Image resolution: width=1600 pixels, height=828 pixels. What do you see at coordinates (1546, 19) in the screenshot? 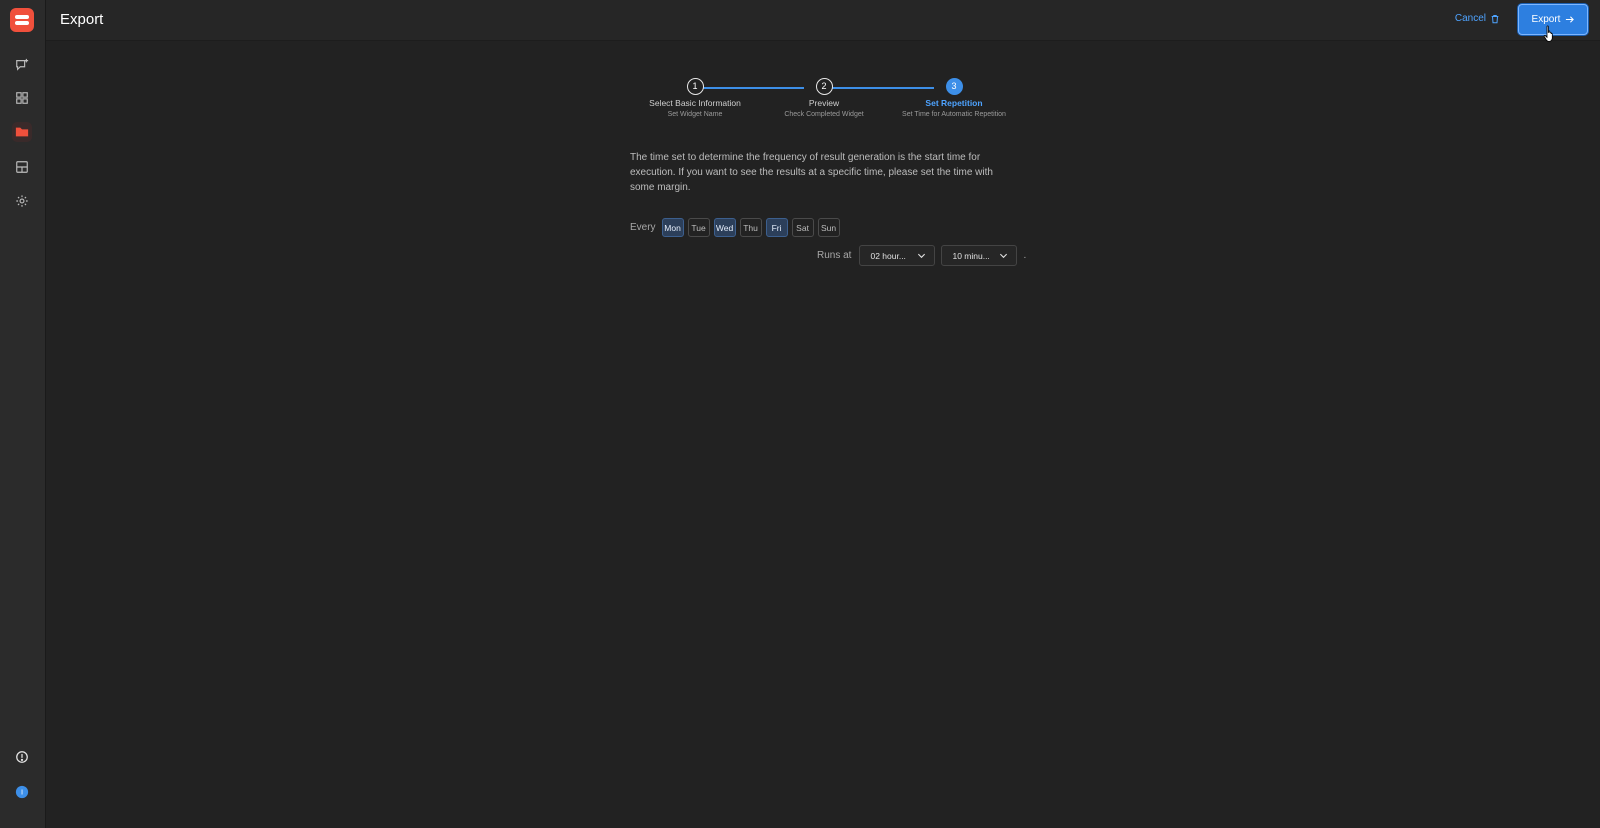
I see `export-label: Export` at bounding box center [1546, 19].